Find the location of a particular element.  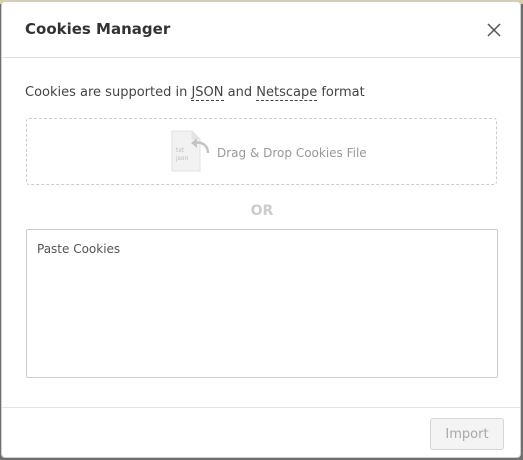

file-json-icon: txt json is located at coordinates (190, 151).